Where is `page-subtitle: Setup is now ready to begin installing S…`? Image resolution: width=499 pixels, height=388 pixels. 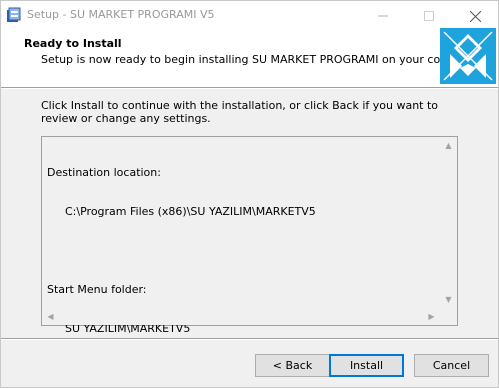
page-subtitle: Setup is now ready to begin installing S… is located at coordinates (262, 59).